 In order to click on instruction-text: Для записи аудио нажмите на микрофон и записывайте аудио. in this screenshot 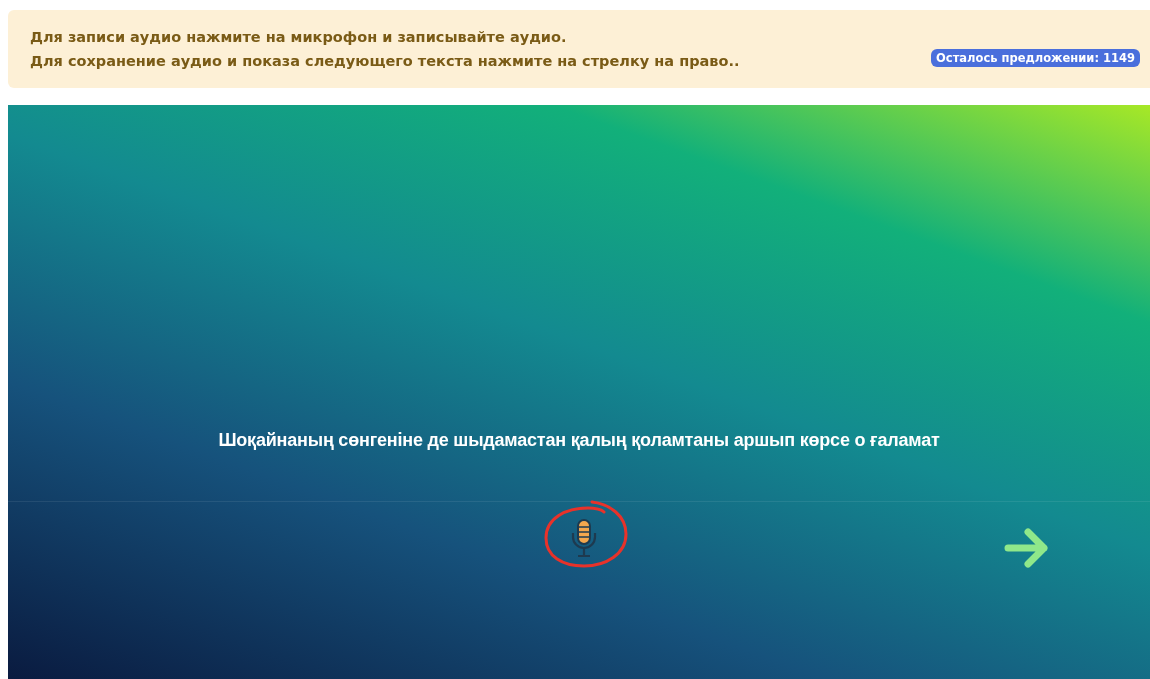, I will do `click(299, 37)`.